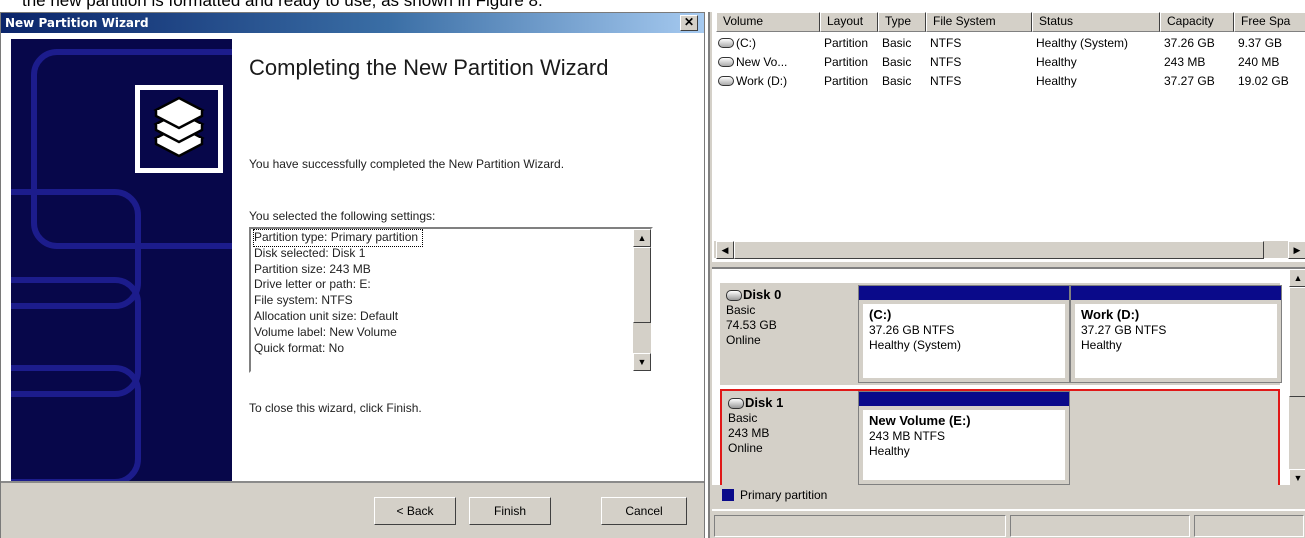 This screenshot has width=1305, height=538. Describe the element at coordinates (746, 43) in the screenshot. I see `cell-volume: (C:)` at that location.